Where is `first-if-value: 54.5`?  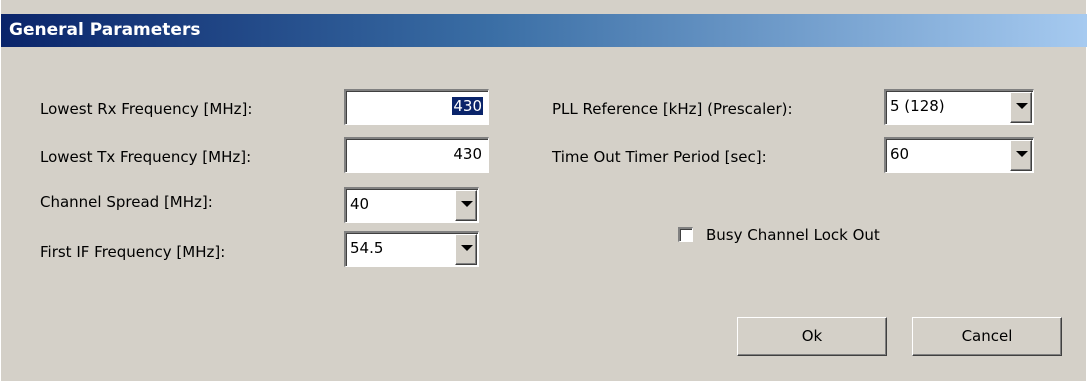 first-if-value: 54.5 is located at coordinates (367, 248).